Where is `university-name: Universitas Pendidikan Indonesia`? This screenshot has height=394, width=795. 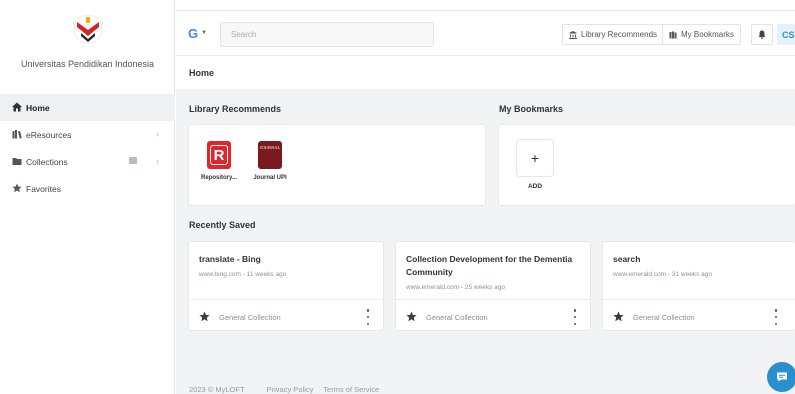
university-name: Universitas Pendidikan Indonesia is located at coordinates (87, 64).